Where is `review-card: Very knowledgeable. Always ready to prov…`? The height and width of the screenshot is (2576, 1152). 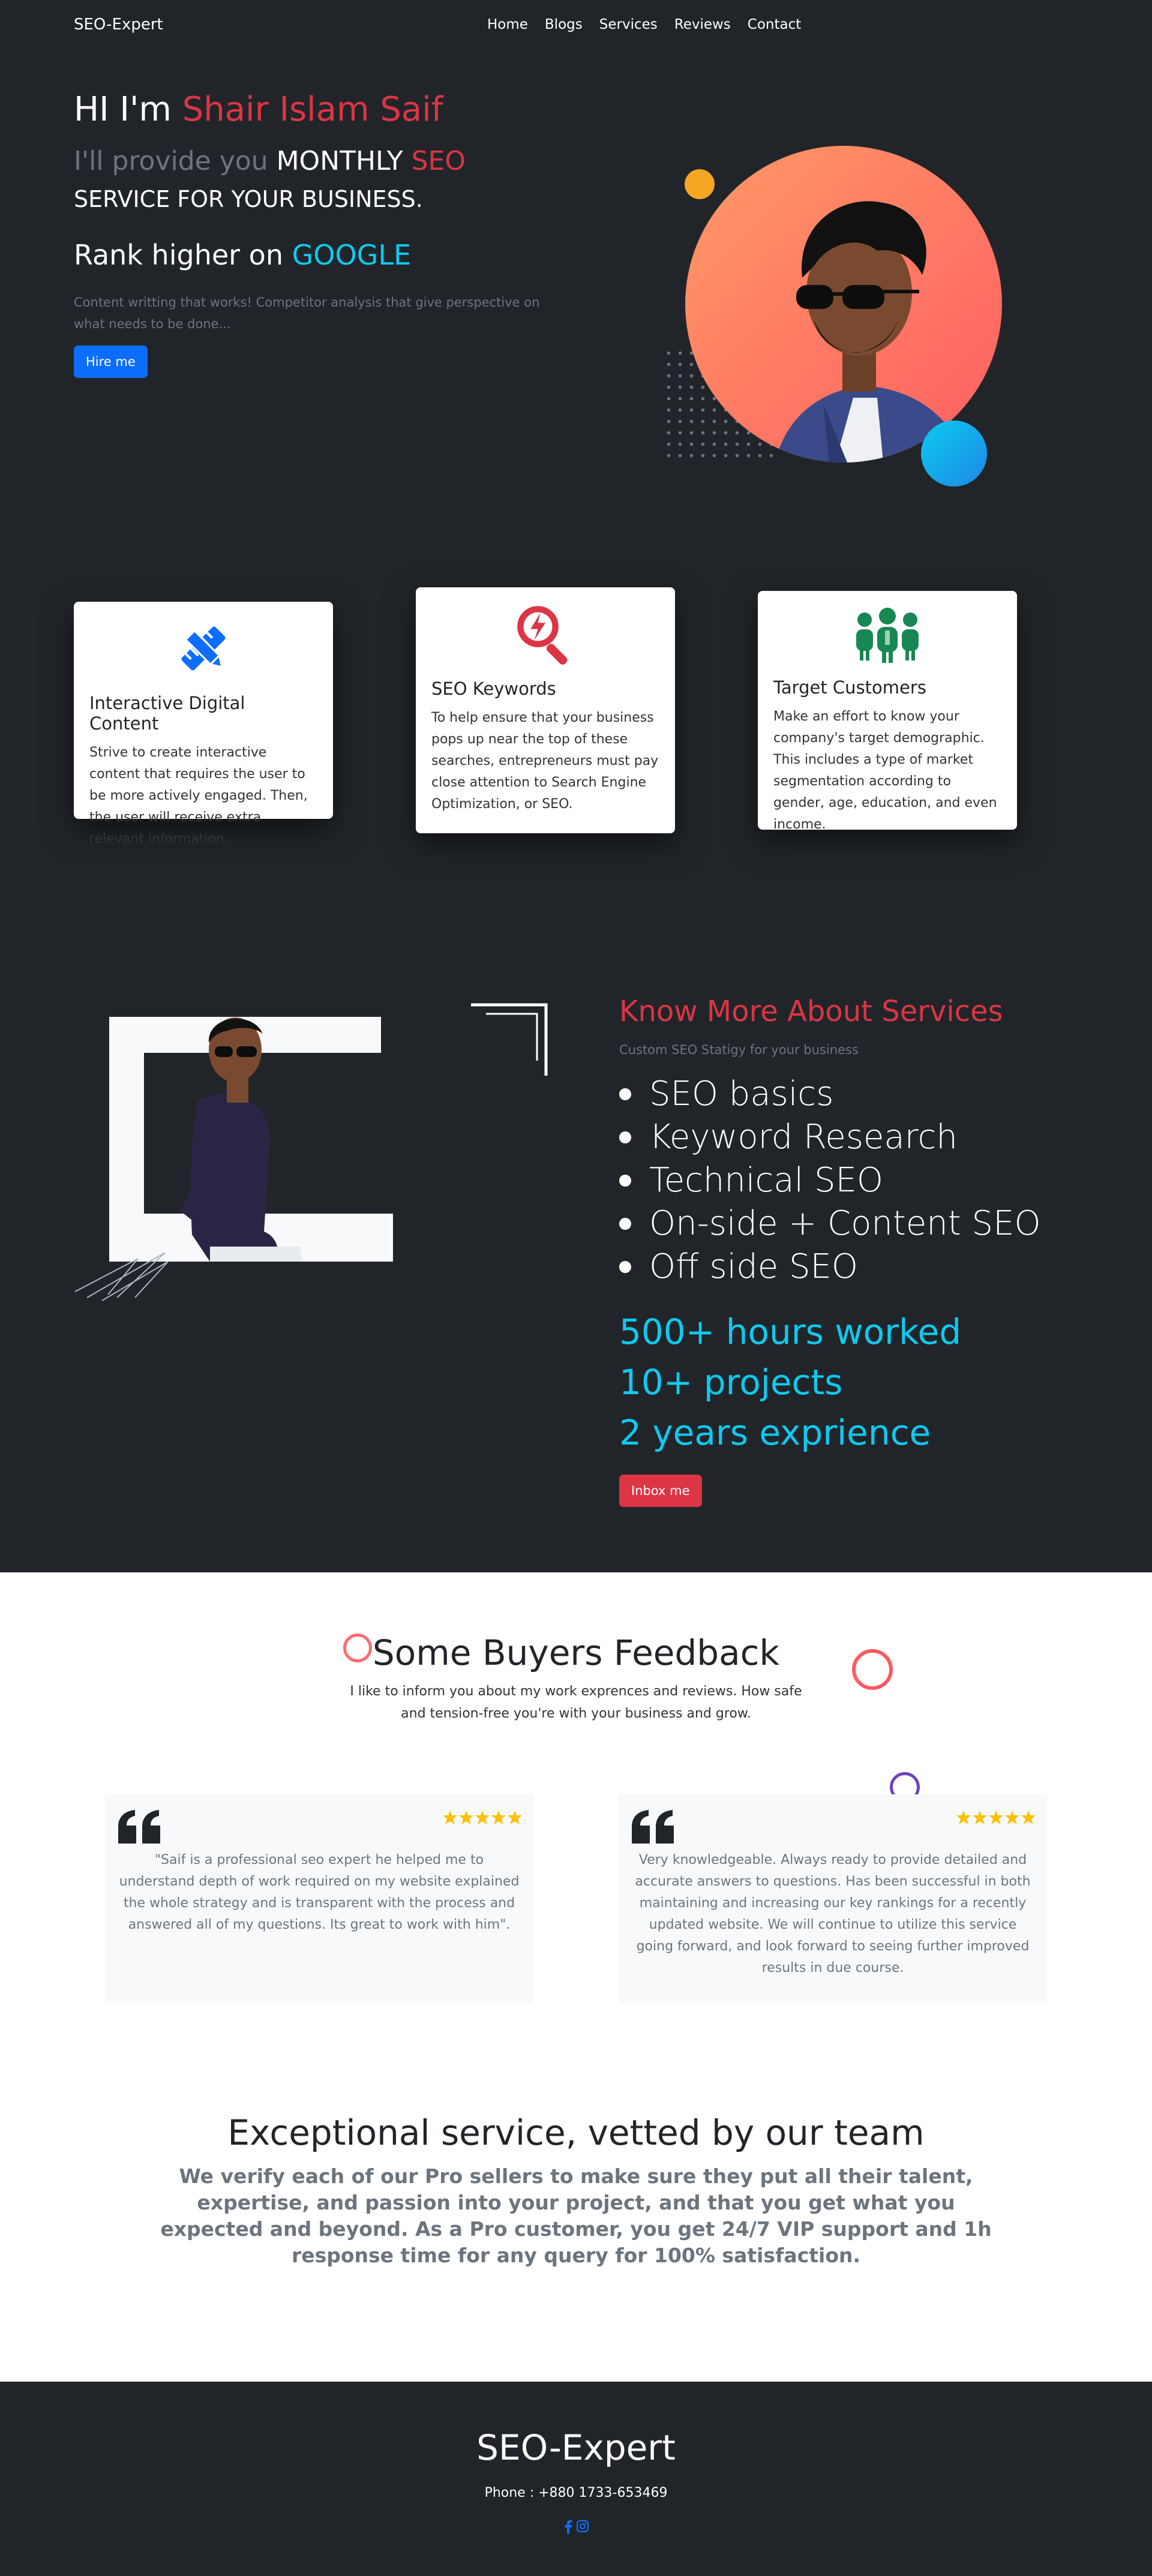 review-card: Very knowledgeable. Always ready to prov… is located at coordinates (833, 1898).